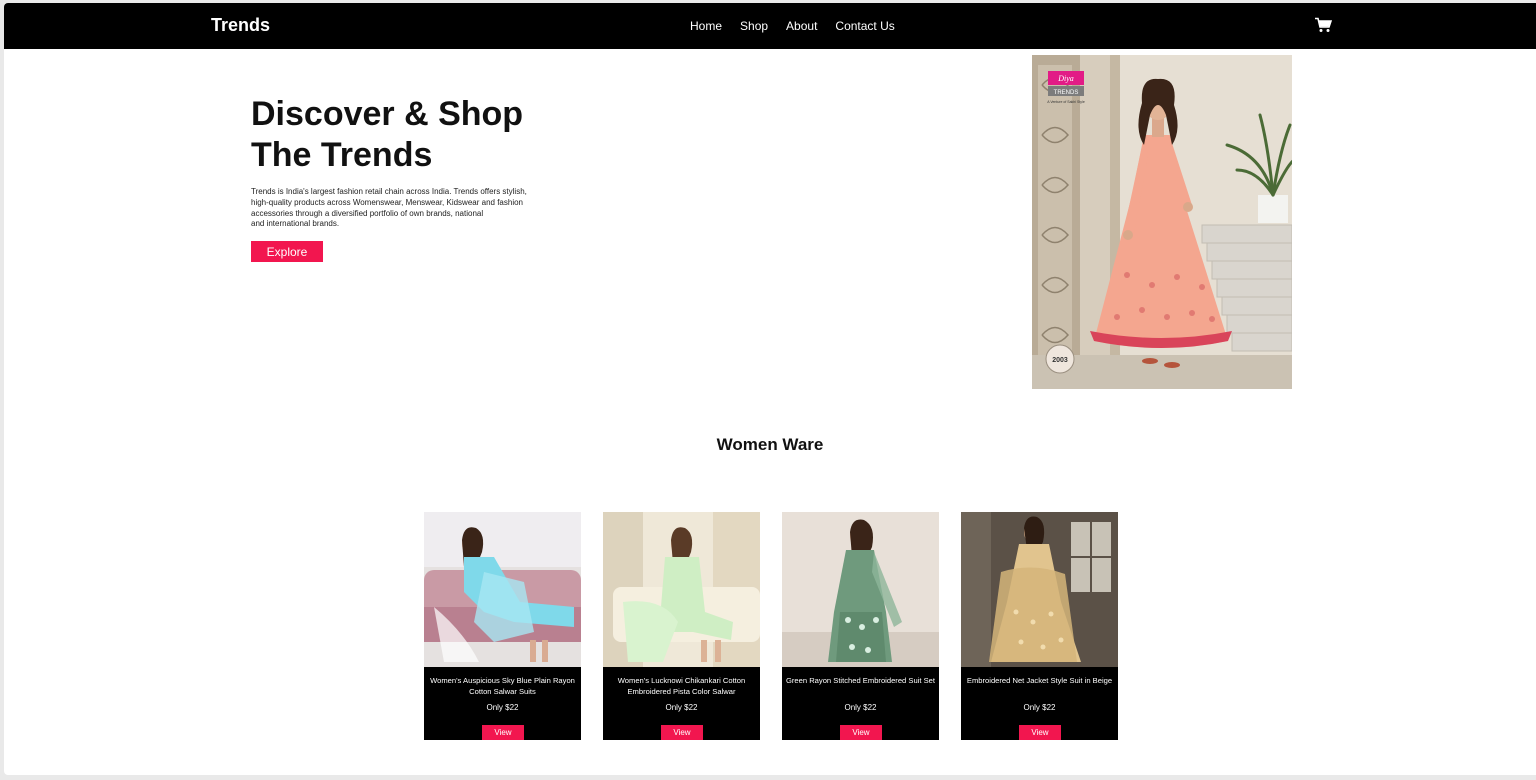 This screenshot has height=780, width=1536. I want to click on explore-button: Explore, so click(287, 251).